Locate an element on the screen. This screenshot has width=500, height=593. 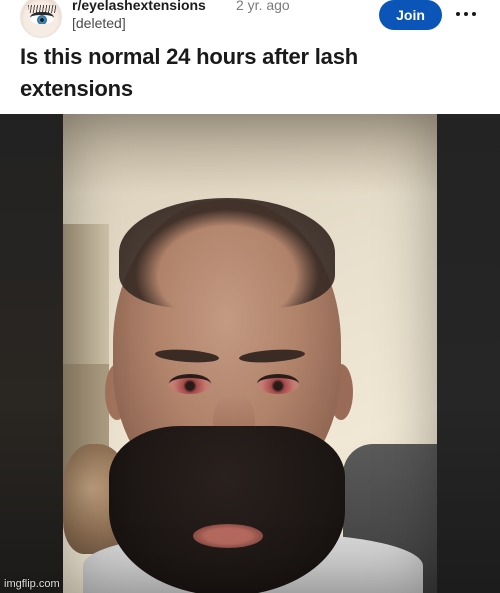
eye-icon is located at coordinates (42, 18).